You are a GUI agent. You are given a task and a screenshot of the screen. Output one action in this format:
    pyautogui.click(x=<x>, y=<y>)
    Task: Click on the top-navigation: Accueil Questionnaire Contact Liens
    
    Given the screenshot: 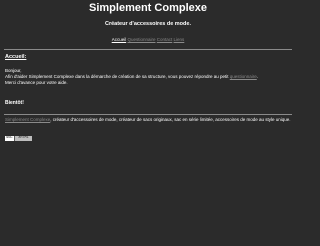 What is the action you would take?
    pyautogui.click(x=148, y=39)
    